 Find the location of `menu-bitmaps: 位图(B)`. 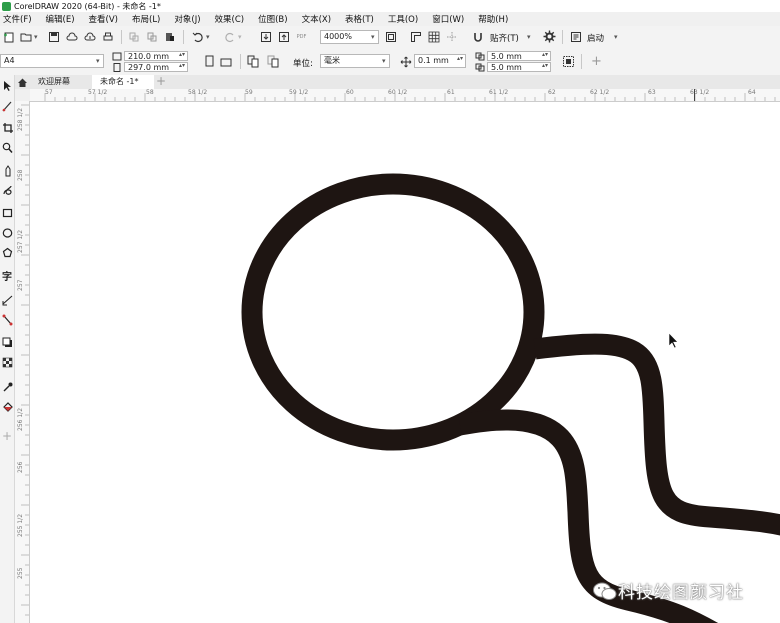

menu-bitmaps: 位图(B) is located at coordinates (272, 19).